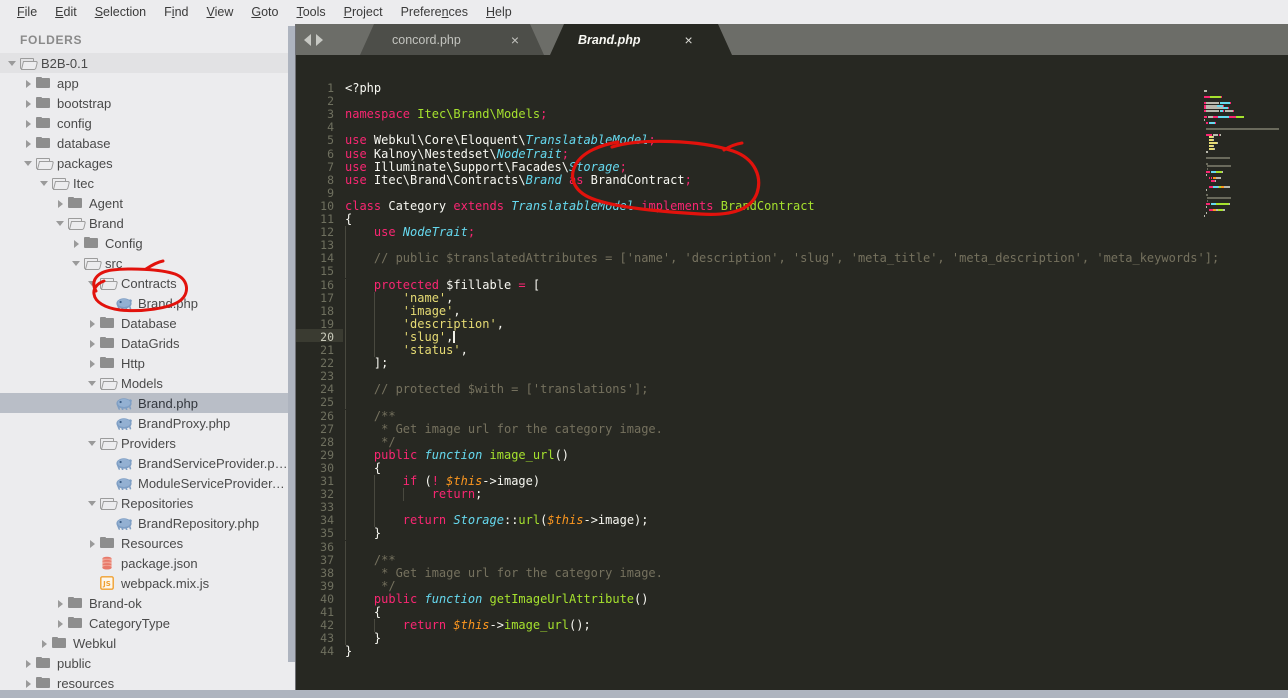 The image size is (1288, 698). What do you see at coordinates (144, 423) in the screenshot?
I see `tree-item-brandproxy-php: BrandProxy.php` at bounding box center [144, 423].